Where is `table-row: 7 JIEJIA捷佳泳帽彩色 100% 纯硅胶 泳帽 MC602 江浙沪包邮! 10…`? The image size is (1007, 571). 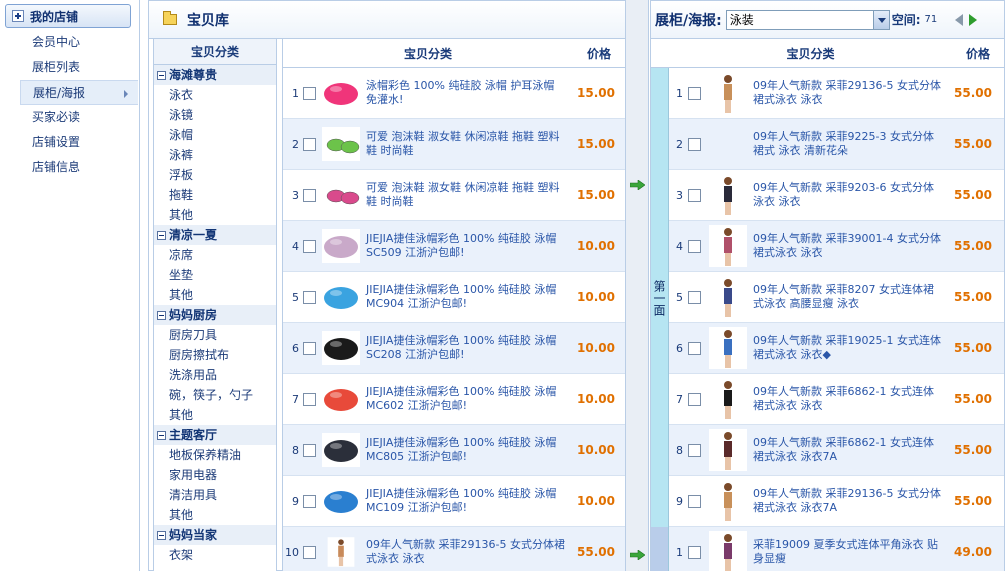
table-row: 7 JIEJIA捷佳泳帽彩色 100% 纯硅胶 泳帽 MC602 江浙沪包邮! 10… is located at coordinates (454, 399).